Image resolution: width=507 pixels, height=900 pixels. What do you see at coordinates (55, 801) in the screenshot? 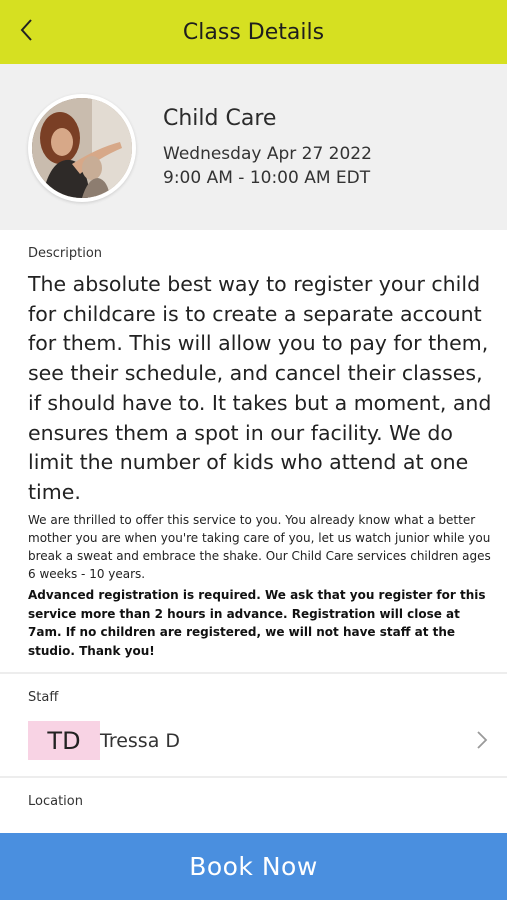
I see `location-label: Location` at bounding box center [55, 801].